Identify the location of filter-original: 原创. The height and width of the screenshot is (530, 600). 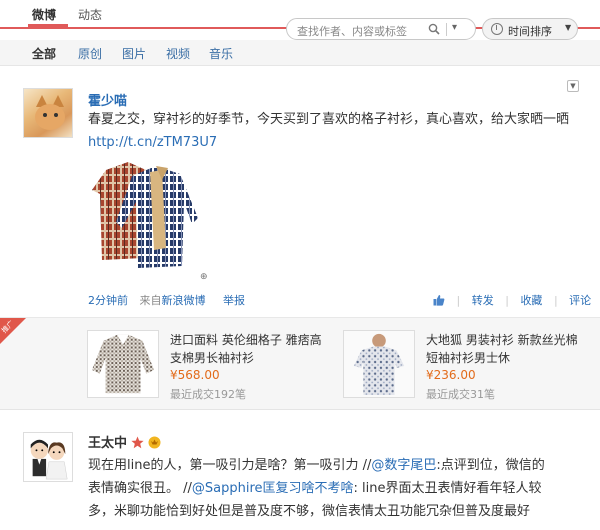
(90, 53).